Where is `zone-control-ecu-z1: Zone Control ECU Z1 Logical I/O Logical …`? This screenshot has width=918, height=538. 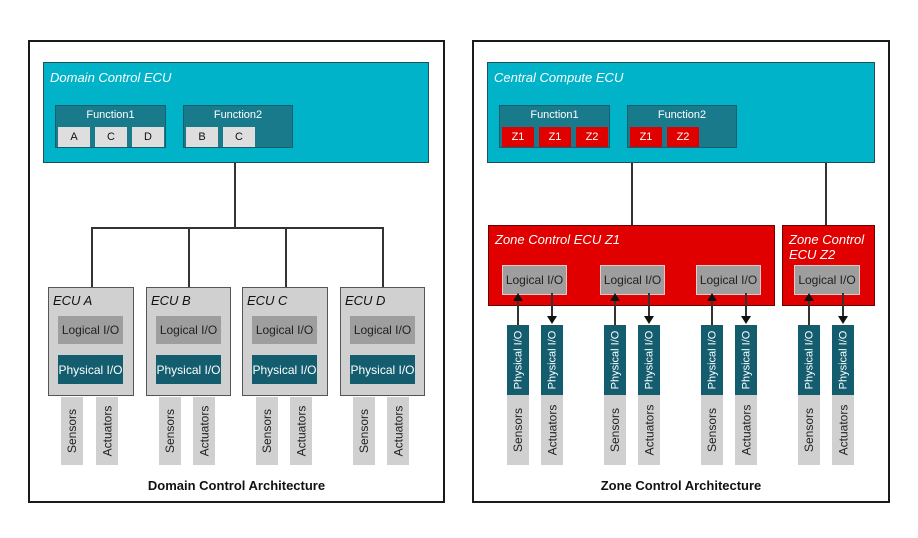
zone-control-ecu-z1: Zone Control ECU Z1 Logical I/O Logical … is located at coordinates (631, 265).